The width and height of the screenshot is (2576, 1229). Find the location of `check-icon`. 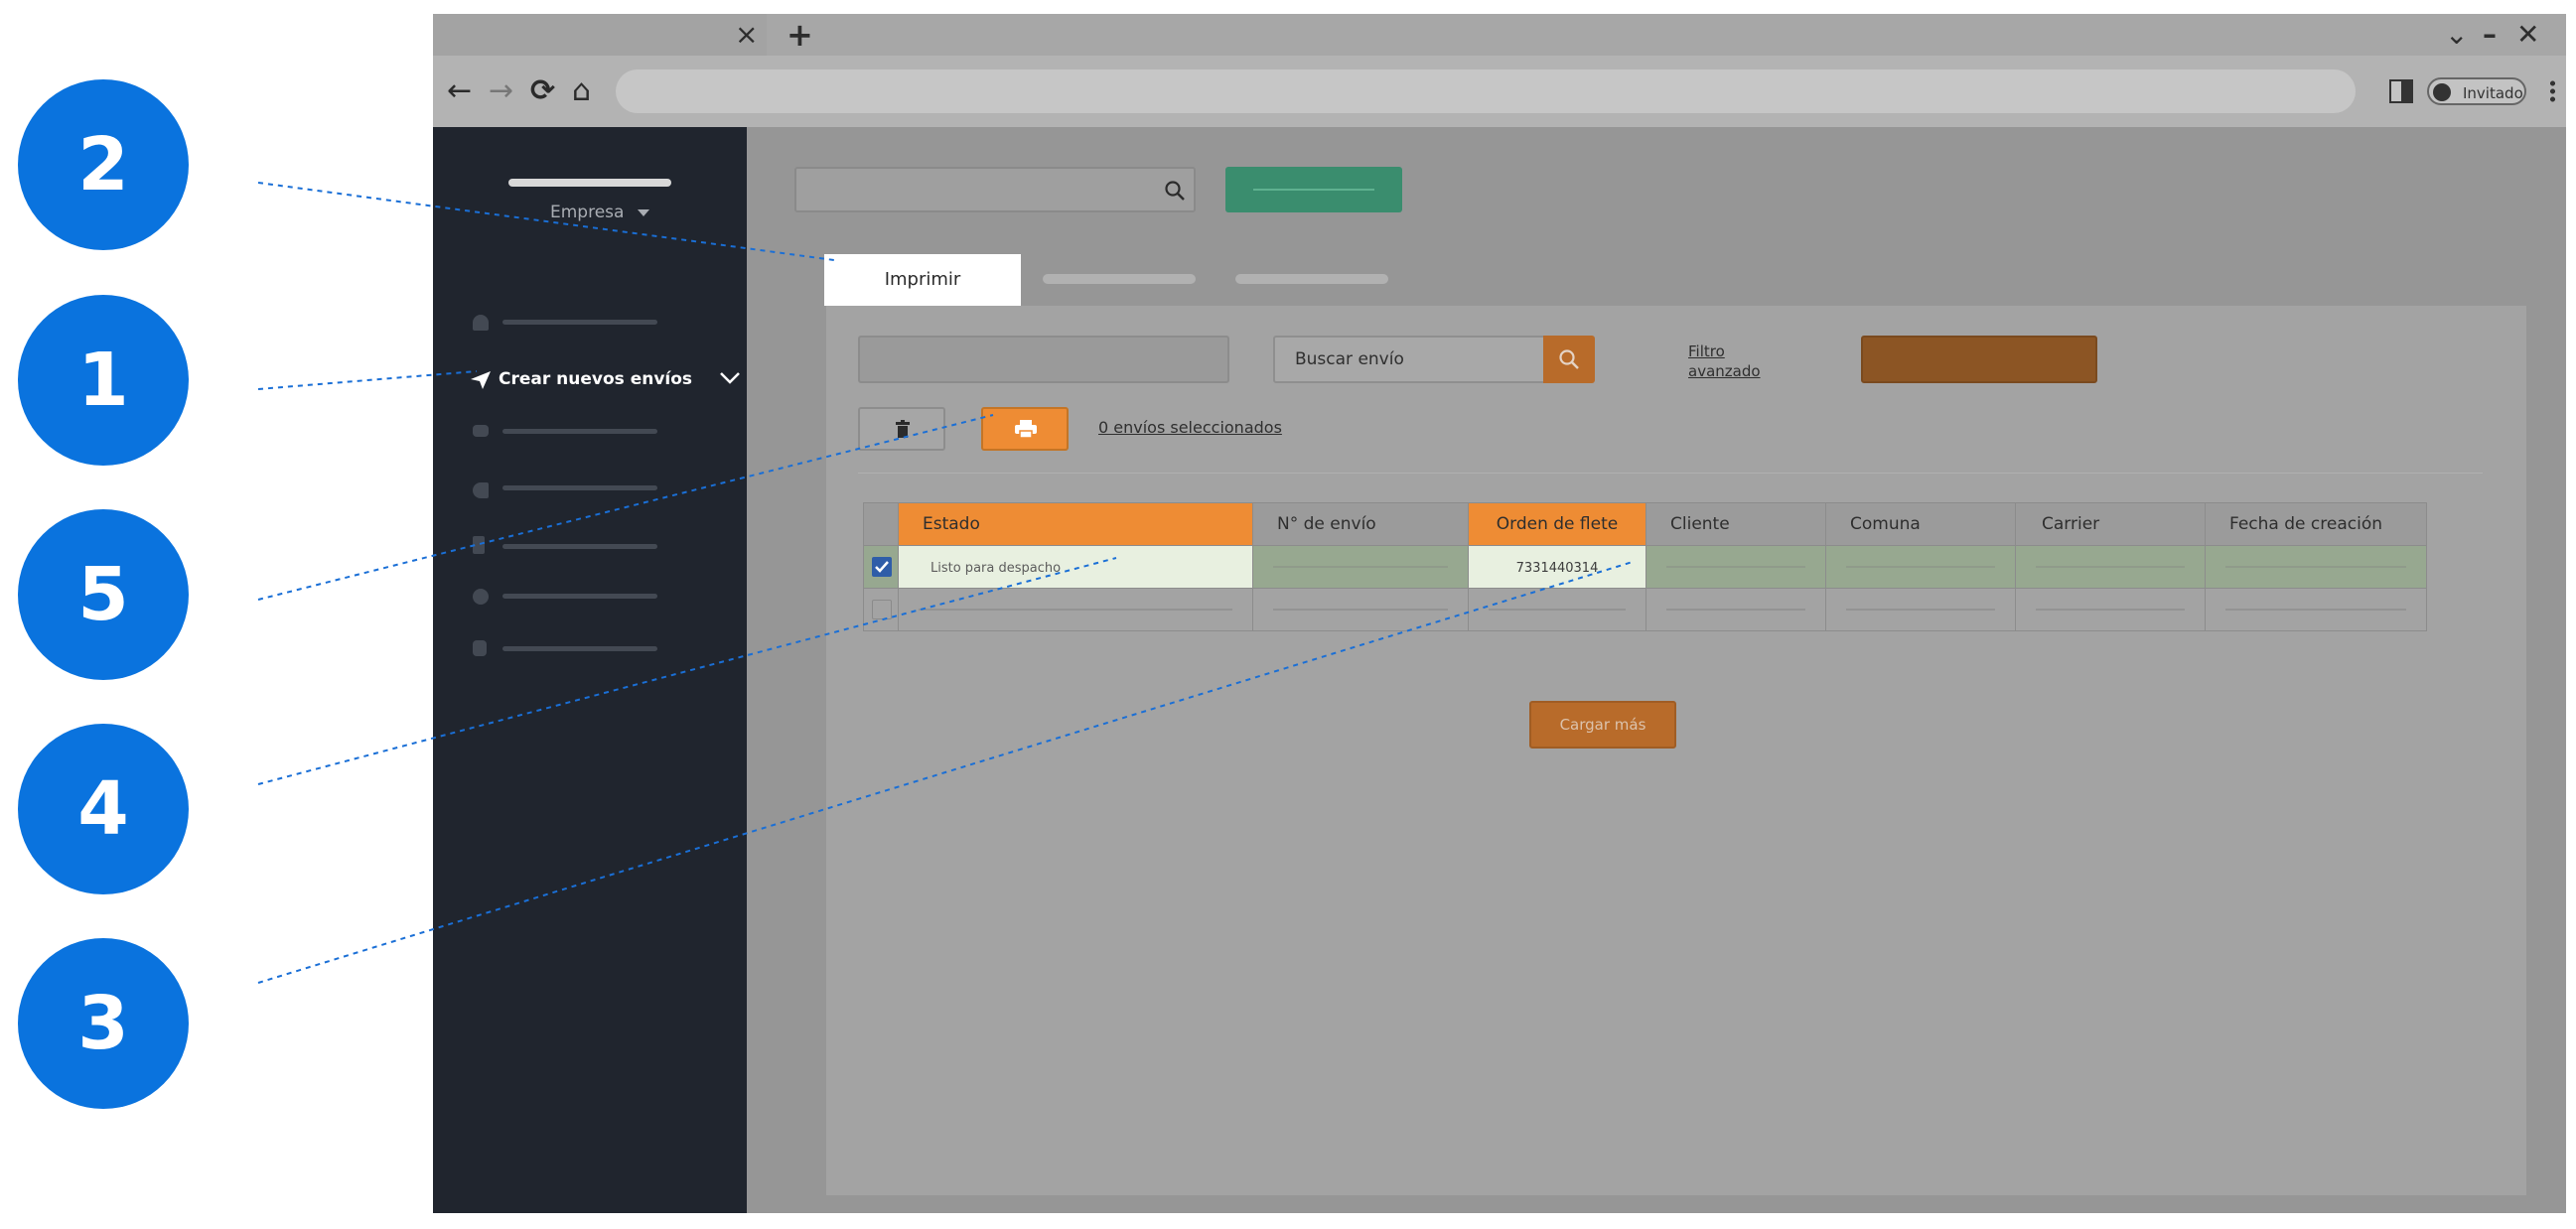

check-icon is located at coordinates (882, 567).